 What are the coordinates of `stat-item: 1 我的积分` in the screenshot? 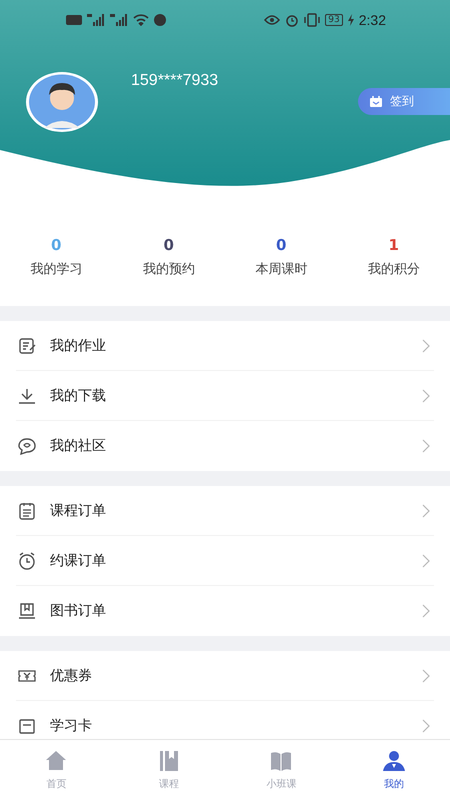 It's located at (394, 257).